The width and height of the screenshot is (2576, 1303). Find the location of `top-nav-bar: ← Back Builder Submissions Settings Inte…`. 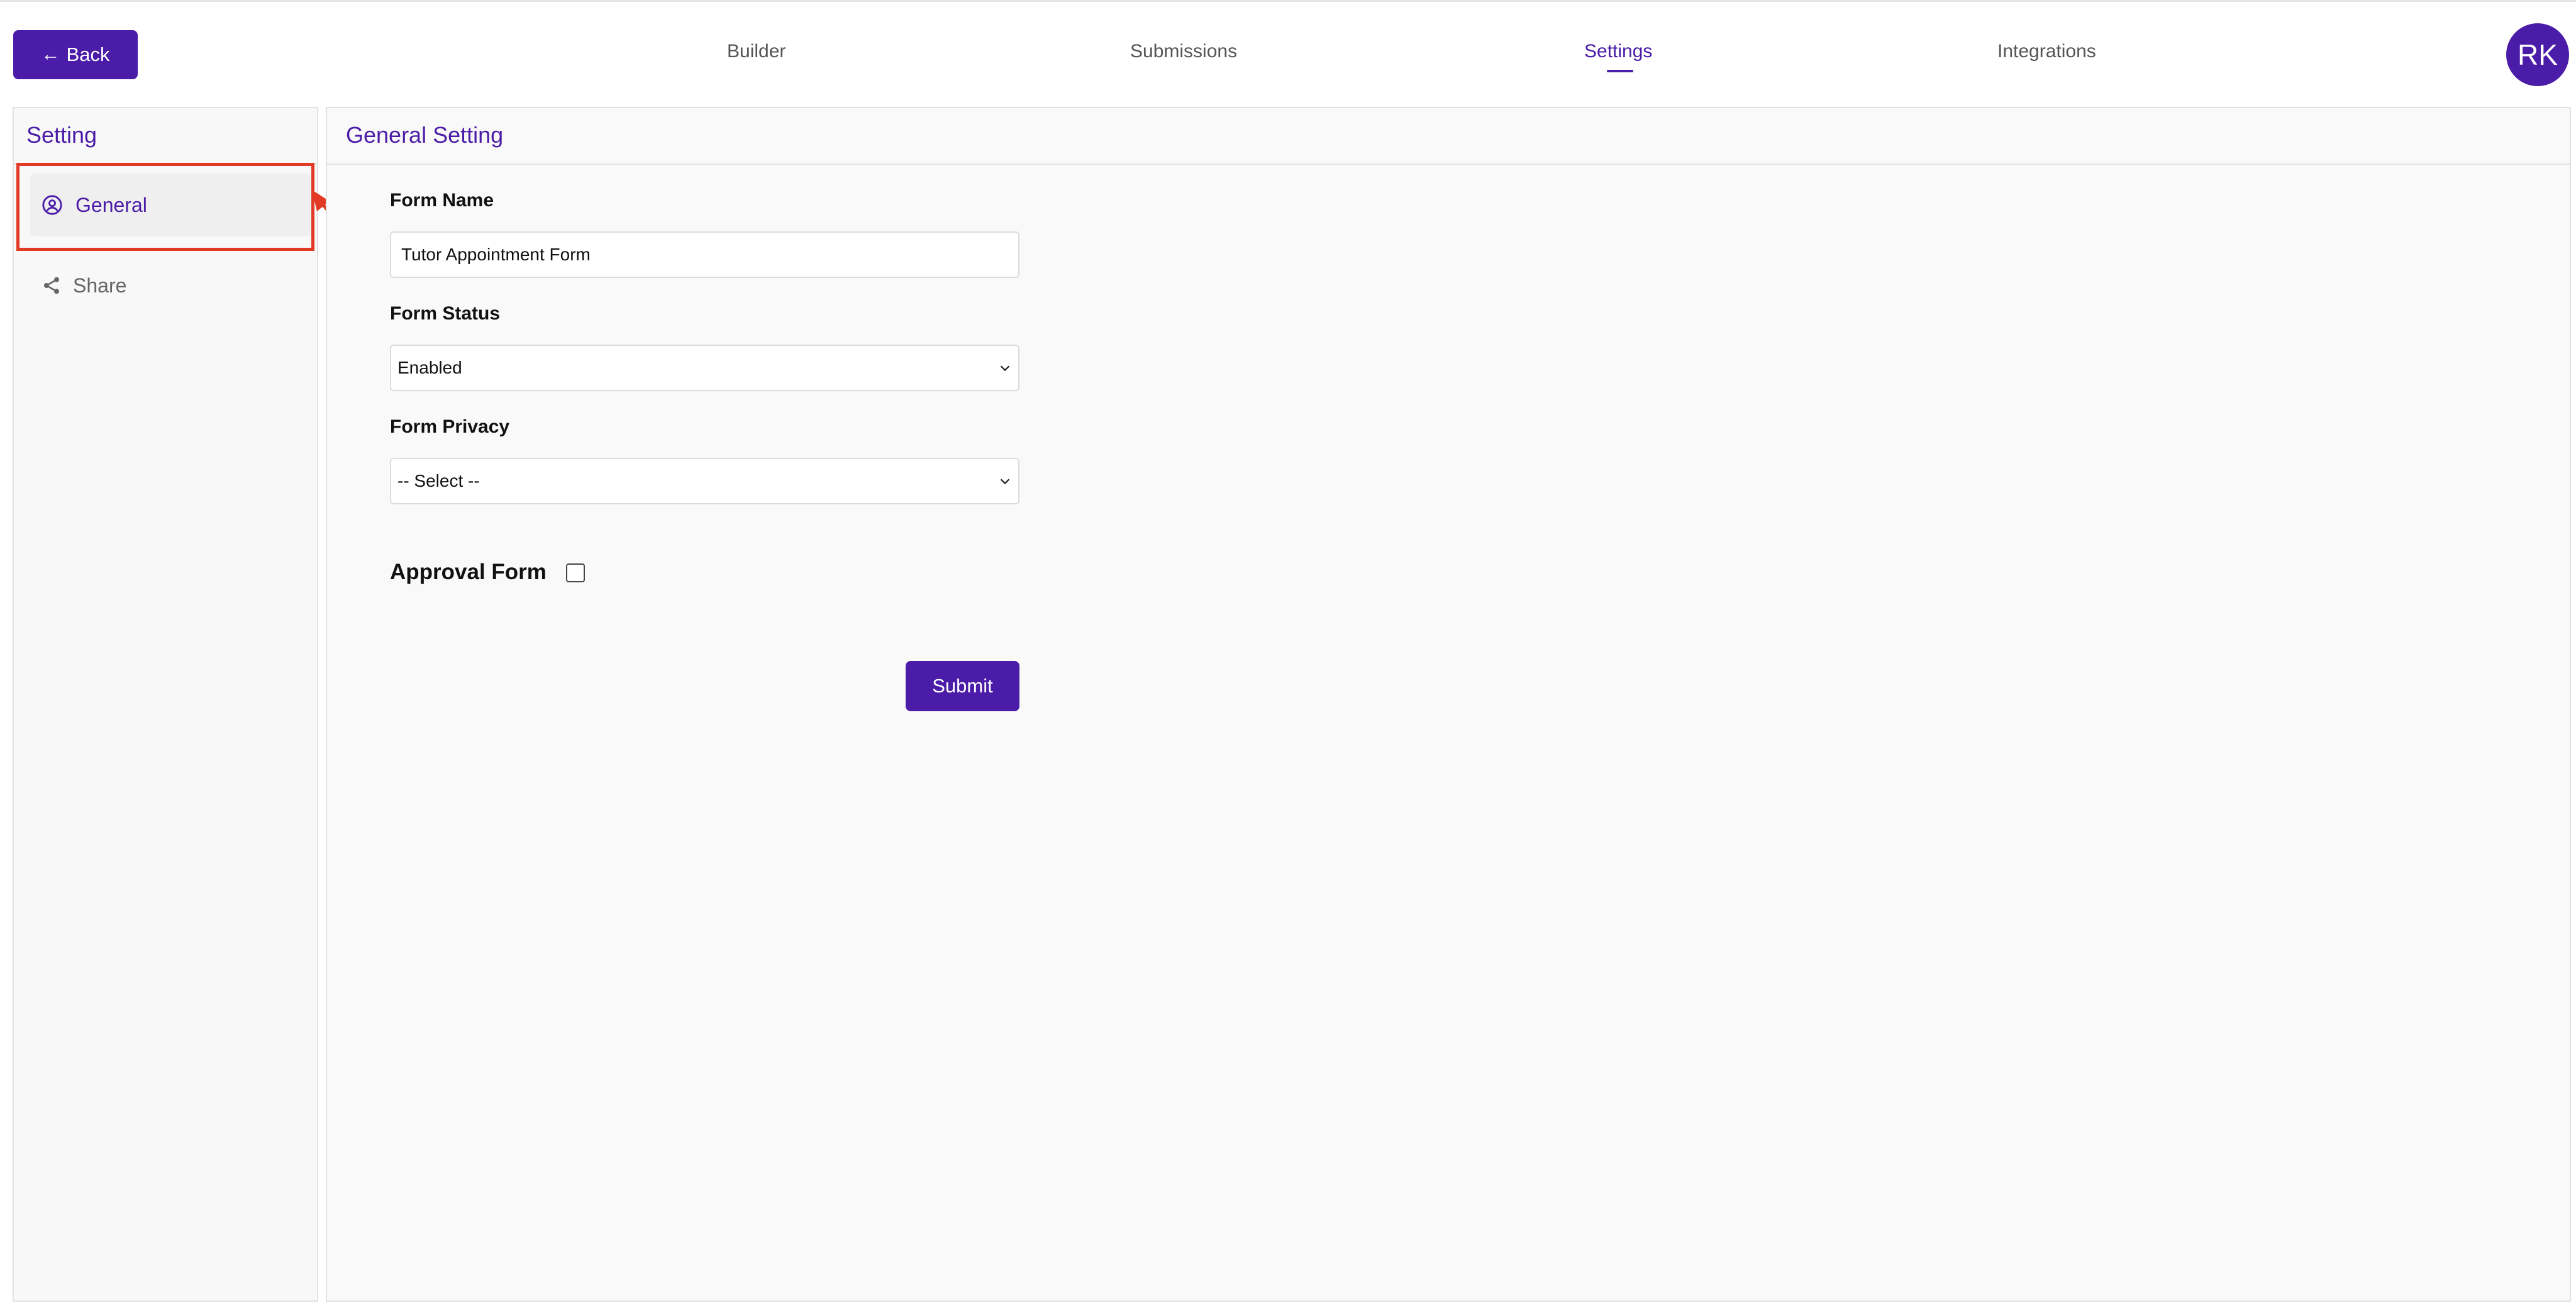

top-nav-bar: ← Back Builder Submissions Settings Inte… is located at coordinates (1288, 51).